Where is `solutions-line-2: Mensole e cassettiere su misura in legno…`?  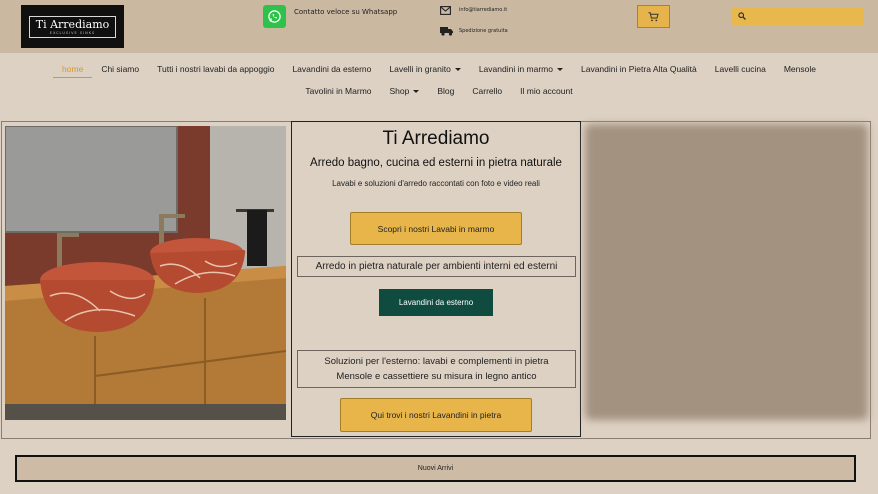 solutions-line-2: Mensole e cassettiere su misura in legno… is located at coordinates (436, 376).